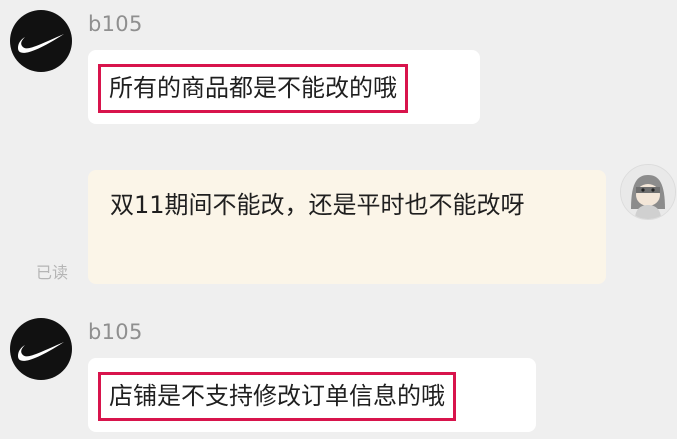 Image resolution: width=677 pixels, height=439 pixels. I want to click on message-bubble-incoming: 所有的商品都是不能改的哦, so click(284, 87).